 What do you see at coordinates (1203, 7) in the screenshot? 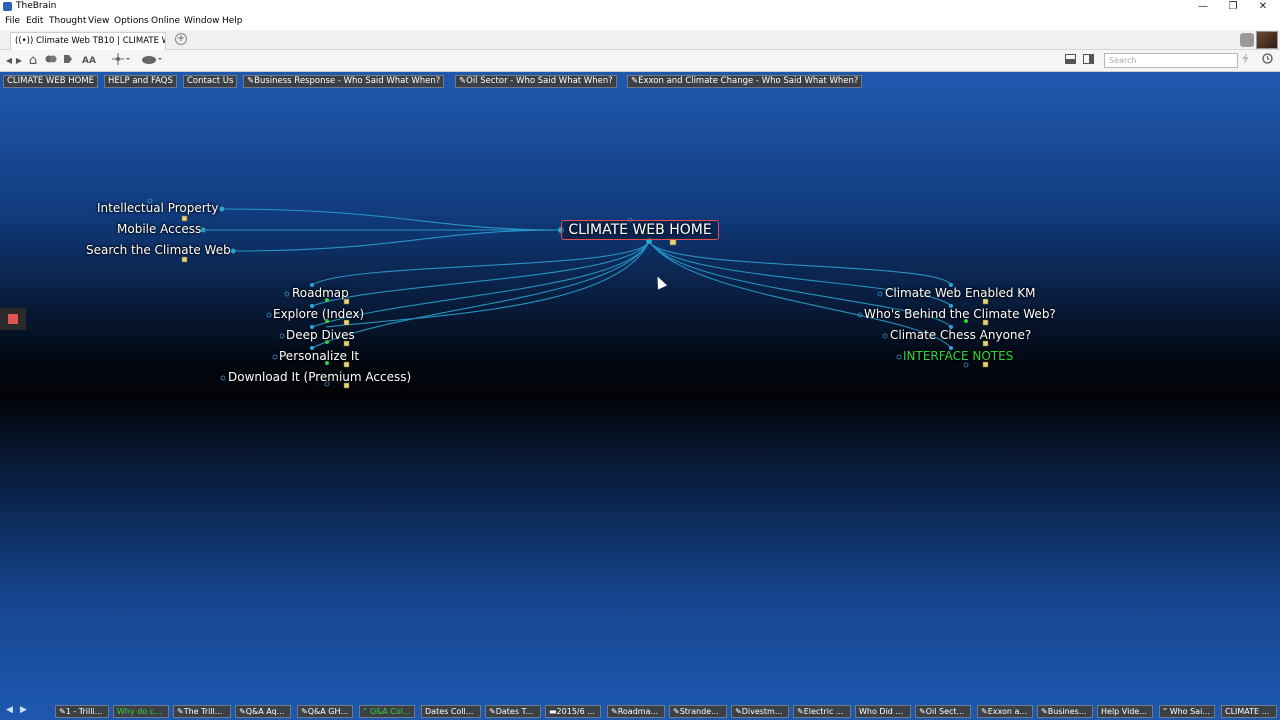
I see `minimize-button: —` at bounding box center [1203, 7].